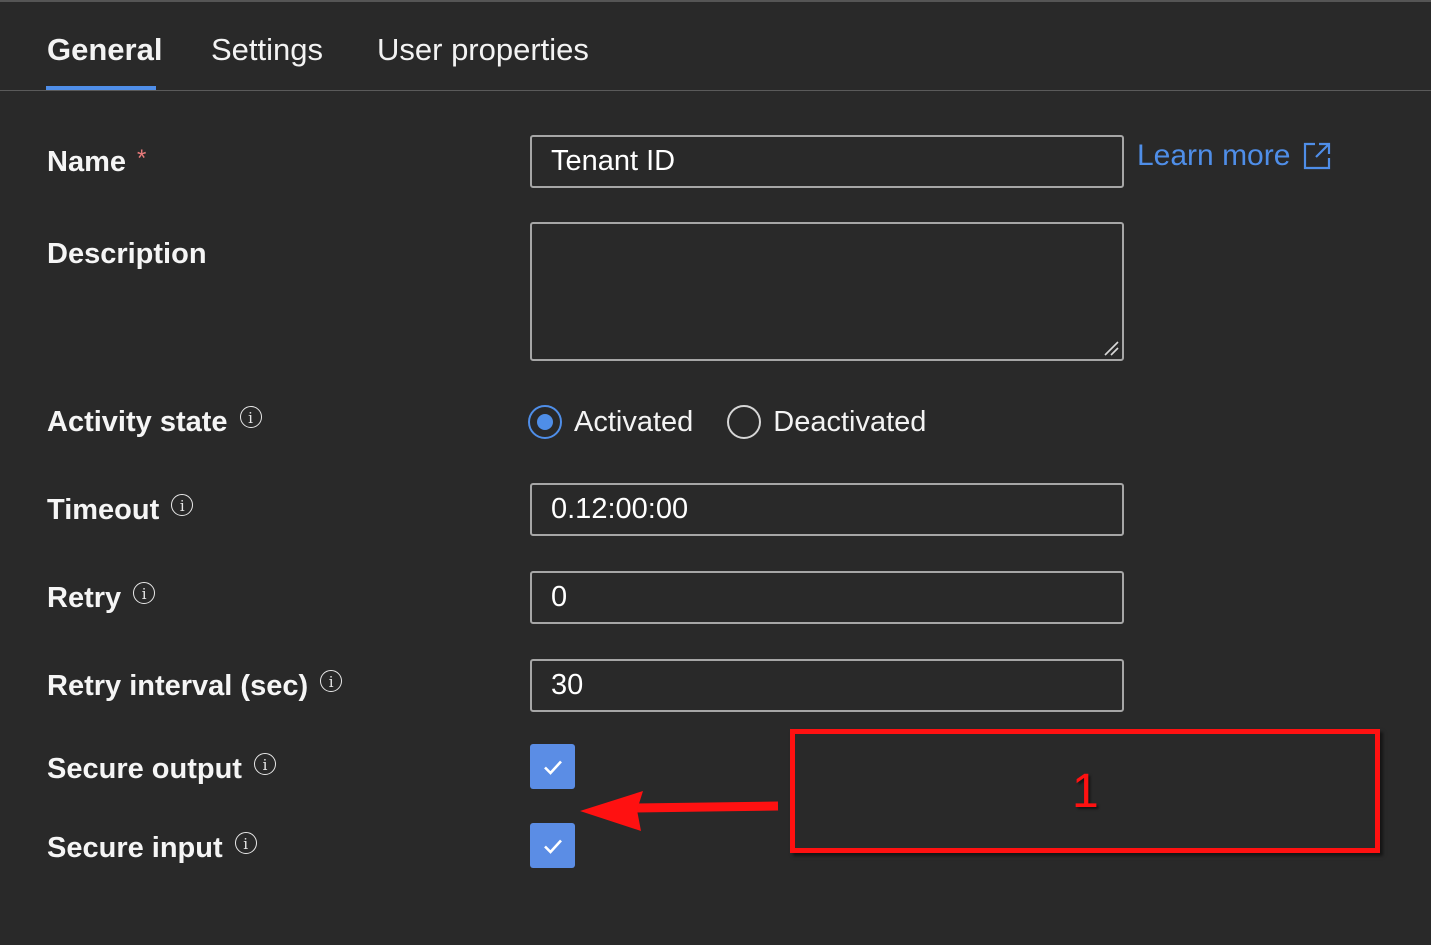  I want to click on retry-interval-label-row: Retry interval (sec) i, so click(195, 686).